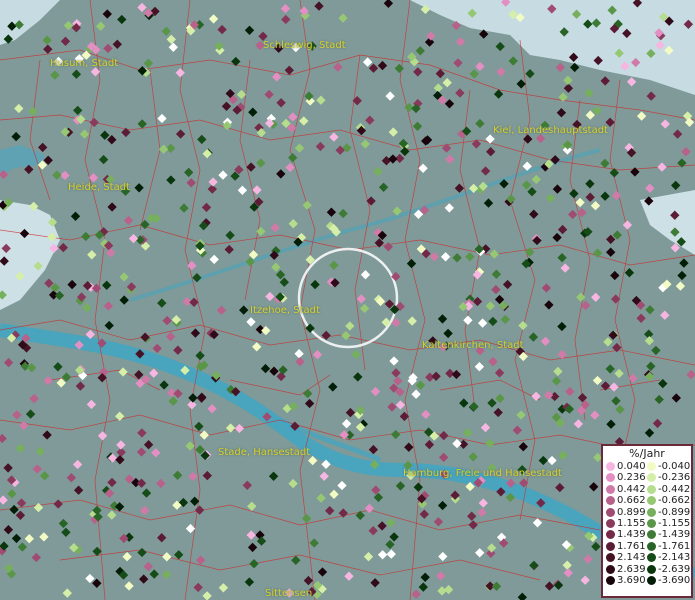 Image resolution: width=695 pixels, height=600 pixels. What do you see at coordinates (674, 569) in the screenshot?
I see `legend-value-negative: -2.639` at bounding box center [674, 569].